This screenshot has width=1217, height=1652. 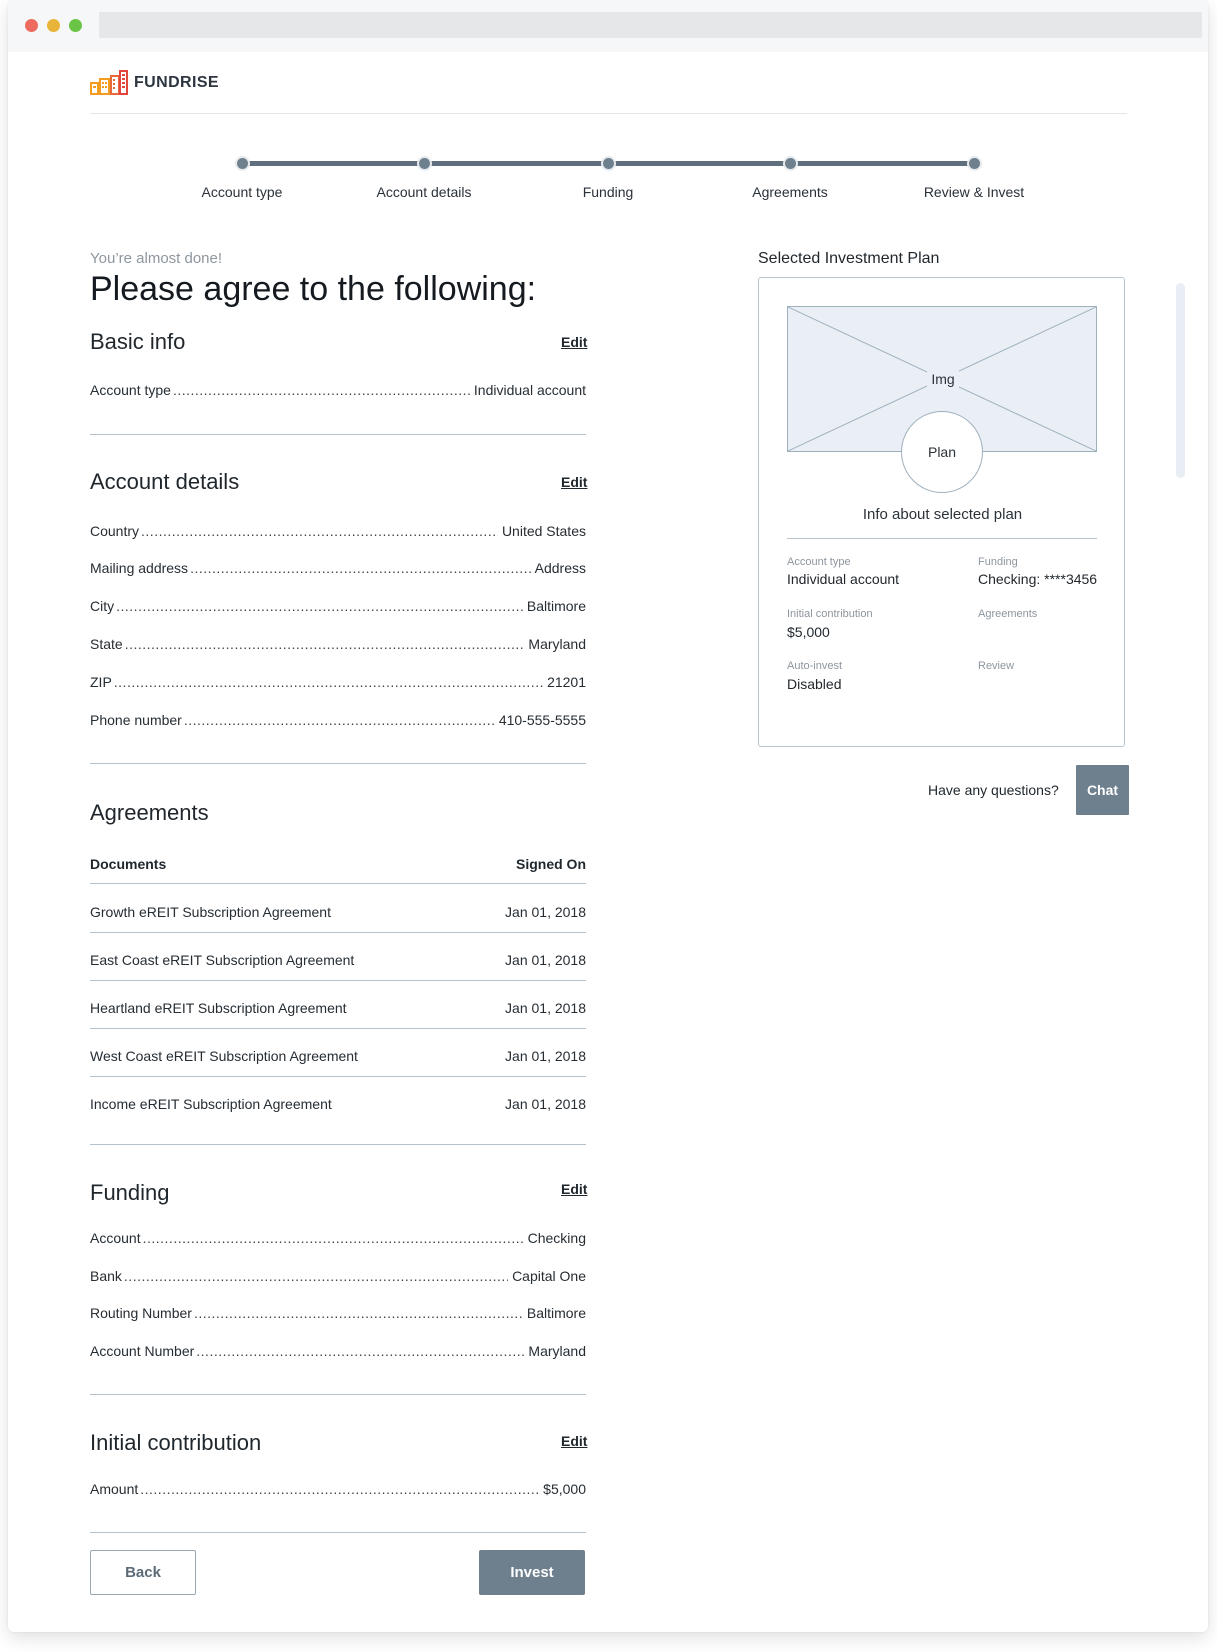 What do you see at coordinates (815, 666) in the screenshot?
I see `plan-field-label-auto-invest: Auto-invest` at bounding box center [815, 666].